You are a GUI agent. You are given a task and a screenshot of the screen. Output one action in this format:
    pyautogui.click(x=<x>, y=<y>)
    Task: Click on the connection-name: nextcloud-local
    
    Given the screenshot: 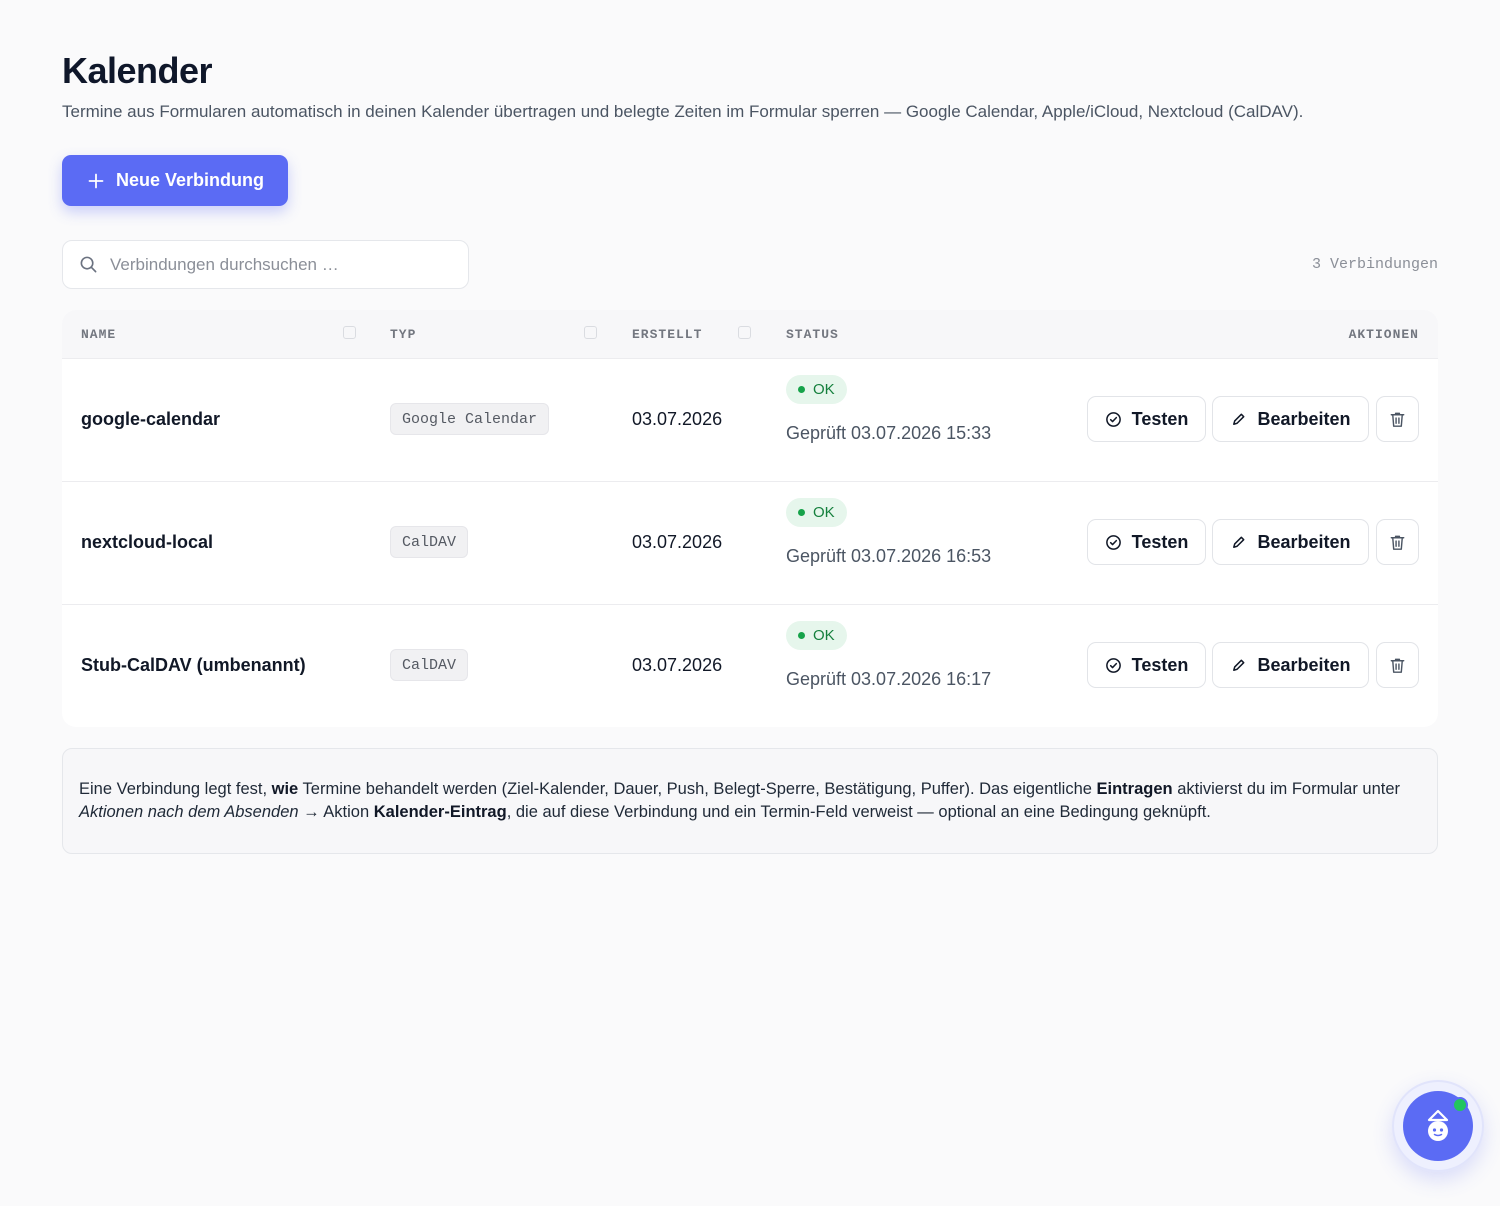 What is the action you would take?
    pyautogui.click(x=147, y=542)
    